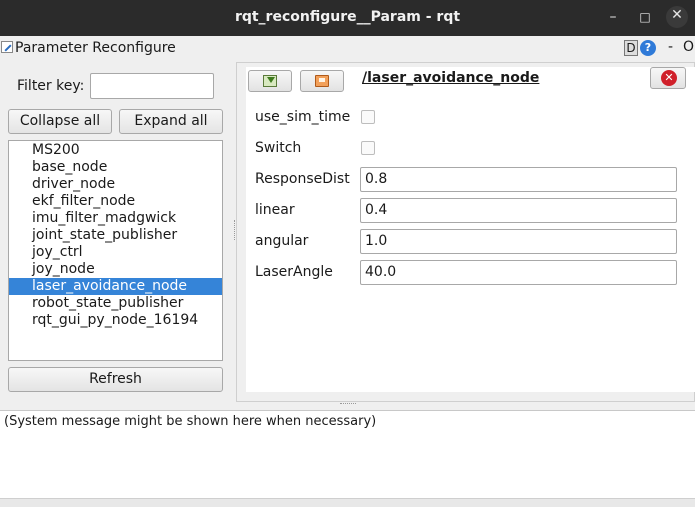 The image size is (695, 507). What do you see at coordinates (115, 201) in the screenshot?
I see `node-item-ekf-filter-node: ekf_filter_node` at bounding box center [115, 201].